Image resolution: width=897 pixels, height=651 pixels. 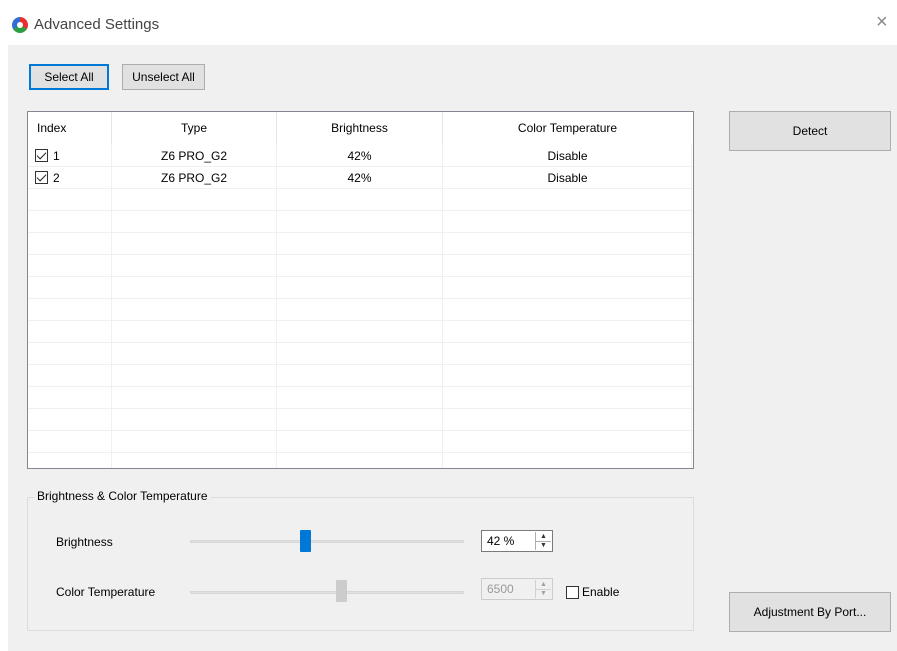 What do you see at coordinates (56, 178) in the screenshot?
I see `cell-index: 2` at bounding box center [56, 178].